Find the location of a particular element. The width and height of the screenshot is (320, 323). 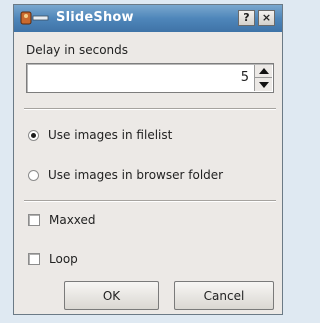

spin-down-button is located at coordinates (263, 84).